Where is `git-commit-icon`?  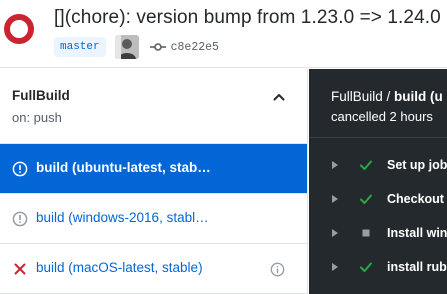 git-commit-icon is located at coordinates (157, 47).